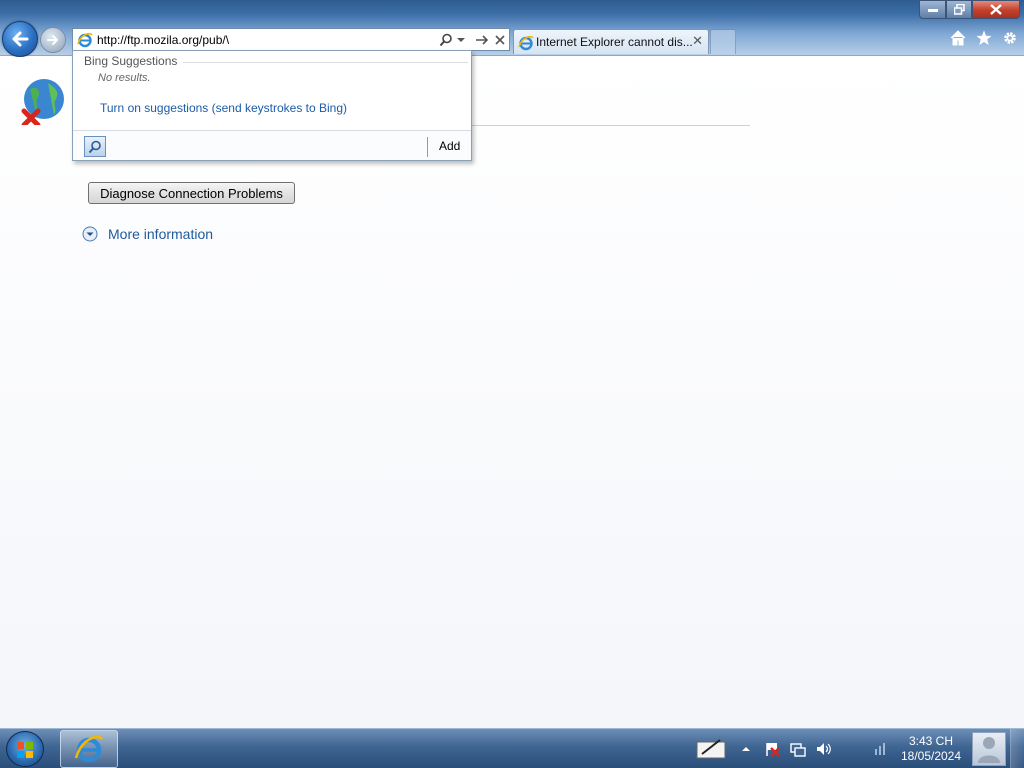  Describe the element at coordinates (512, 748) in the screenshot. I see `taskbar: 3:43 CH 18/05/2024` at that location.